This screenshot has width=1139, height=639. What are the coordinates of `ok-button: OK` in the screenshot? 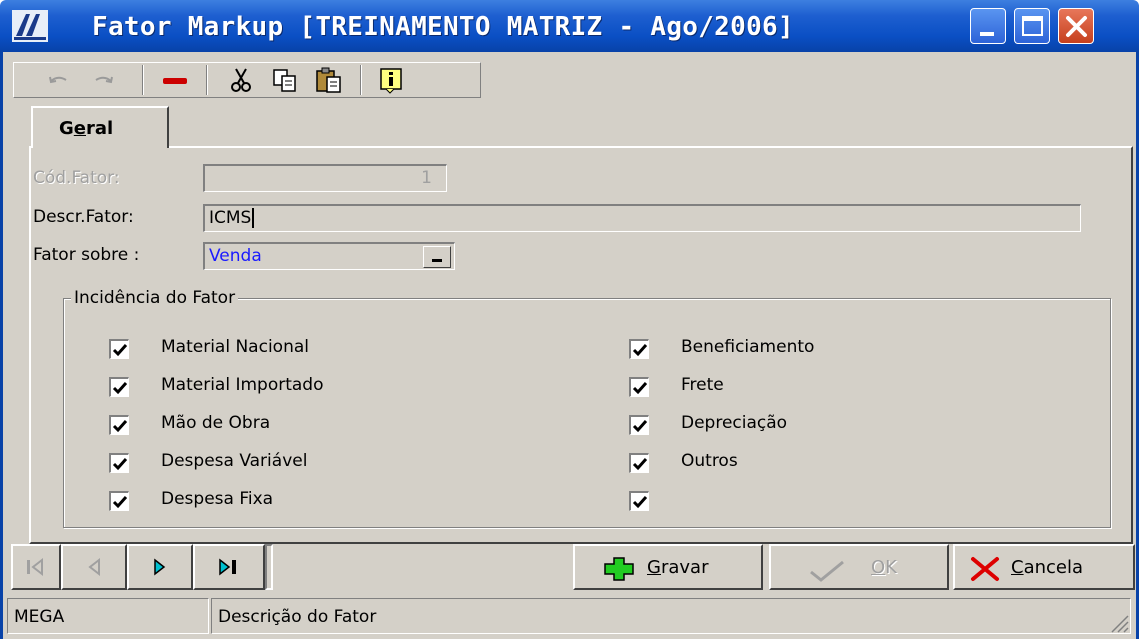 It's located at (859, 567).